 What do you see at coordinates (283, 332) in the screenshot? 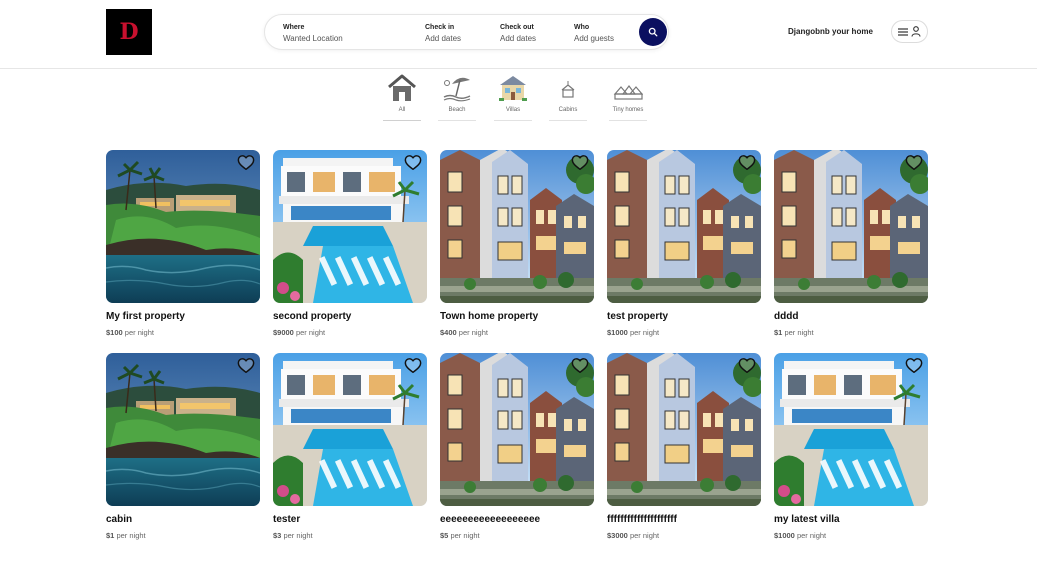
I see `listing-price: $9000` at bounding box center [283, 332].